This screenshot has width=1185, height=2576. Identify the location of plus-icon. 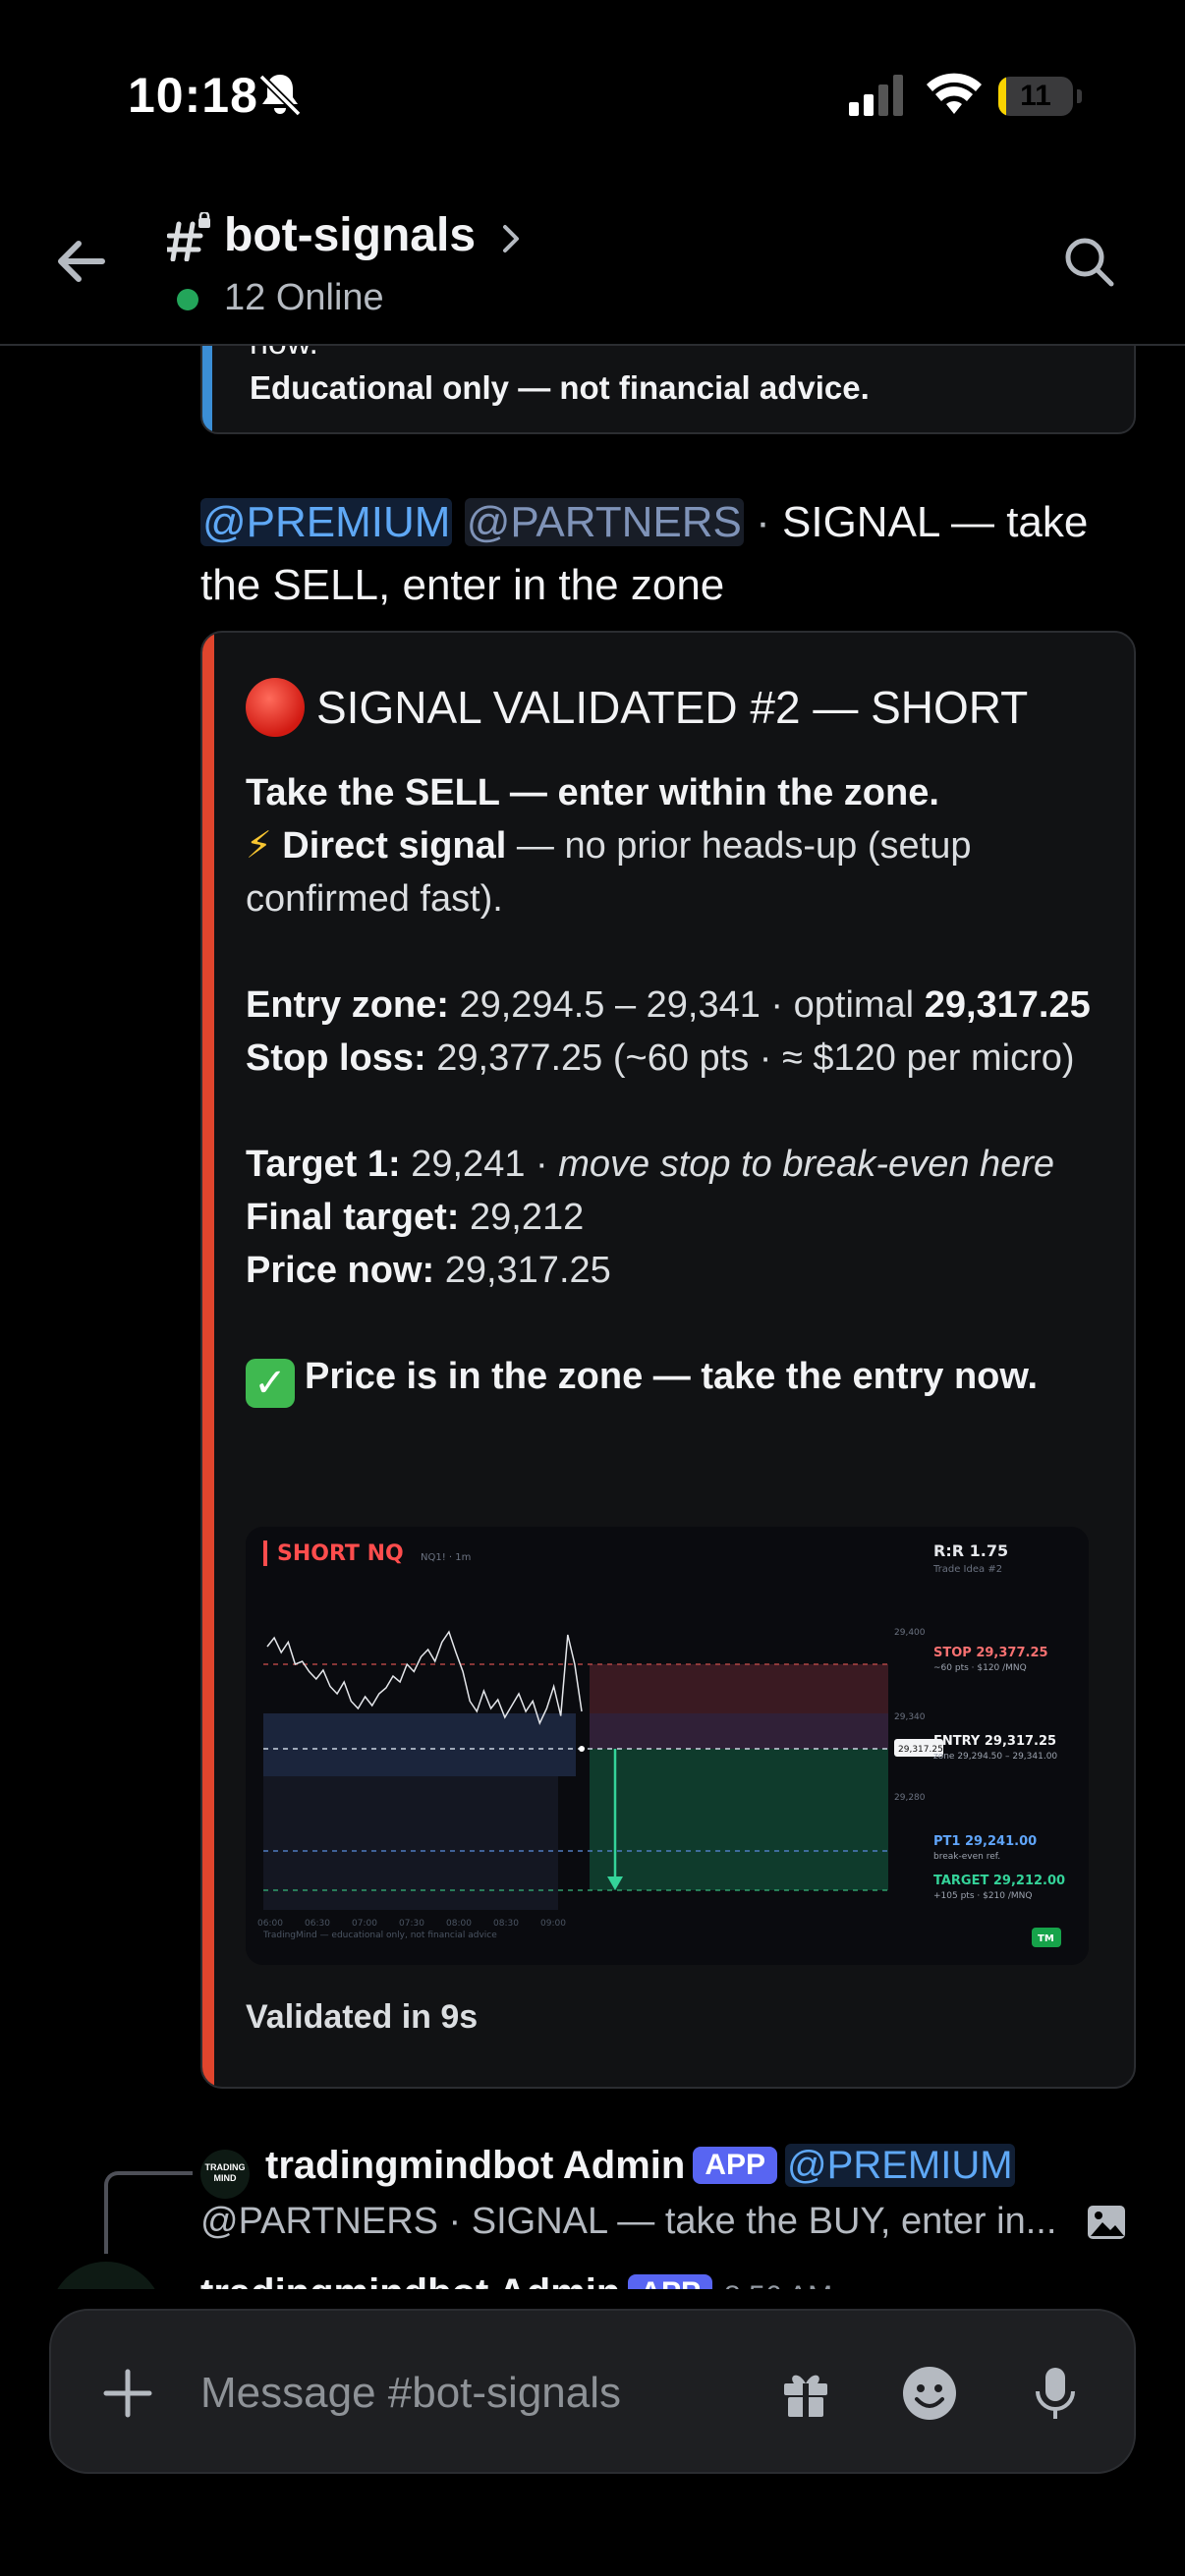
(128, 2393).